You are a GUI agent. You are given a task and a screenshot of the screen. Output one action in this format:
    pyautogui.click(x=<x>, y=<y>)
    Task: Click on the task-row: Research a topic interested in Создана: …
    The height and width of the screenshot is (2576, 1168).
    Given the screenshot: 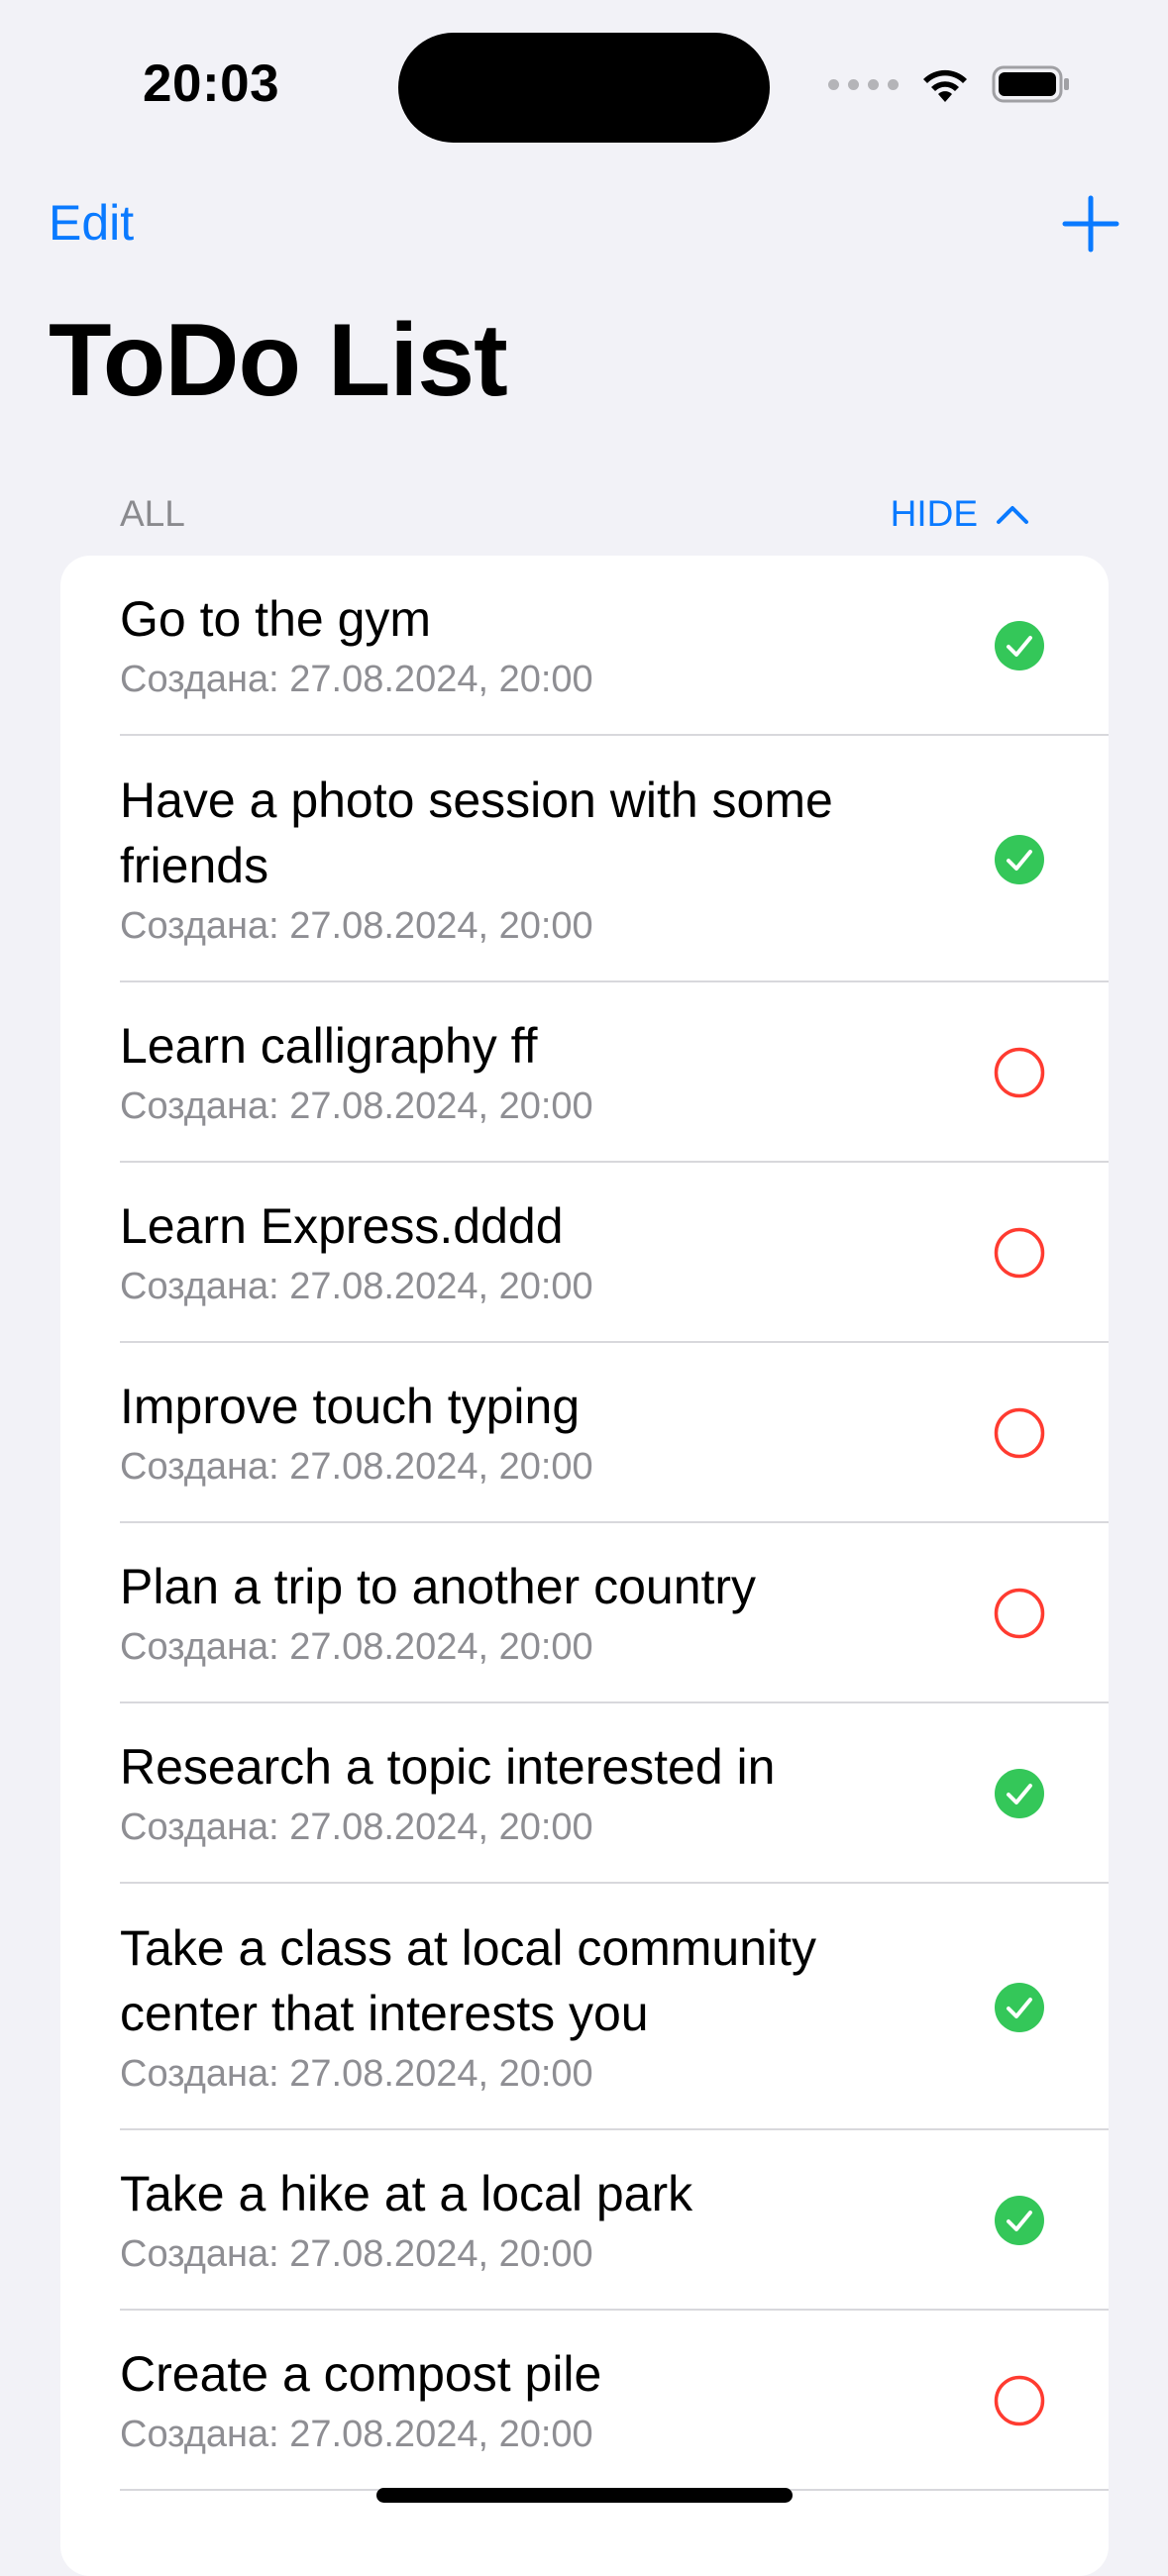 What is the action you would take?
    pyautogui.click(x=584, y=1793)
    